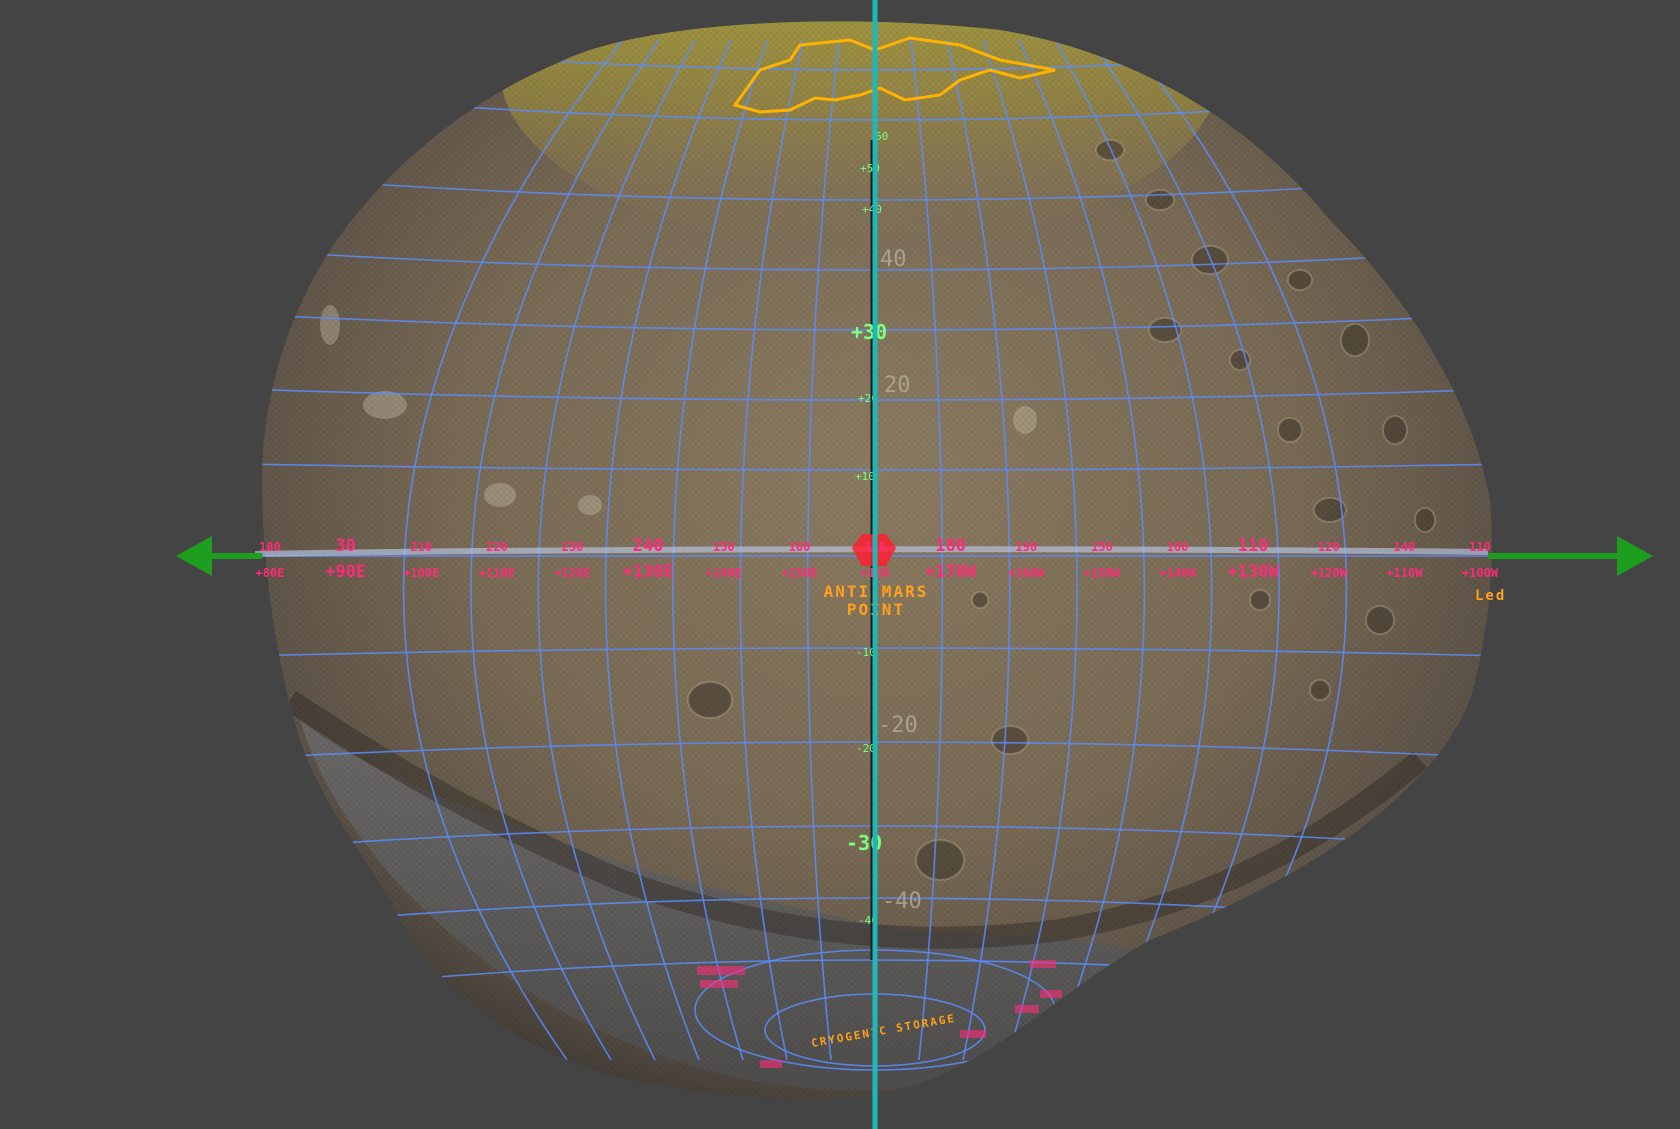 The image size is (1680, 1129). I want to click on longitude-label-bottom: +90E, so click(345, 572).